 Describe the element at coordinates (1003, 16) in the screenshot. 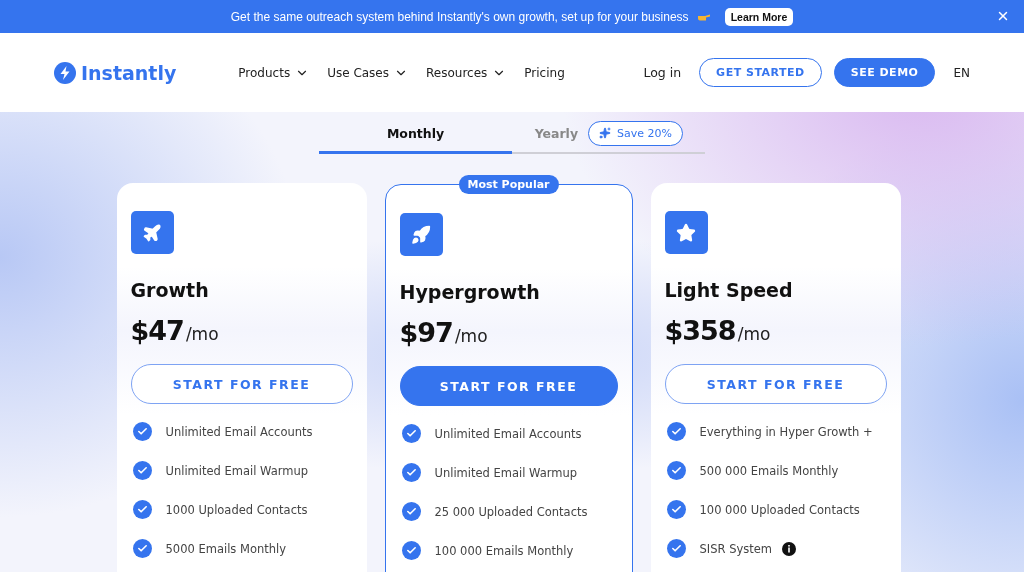

I see `close-icon` at that location.